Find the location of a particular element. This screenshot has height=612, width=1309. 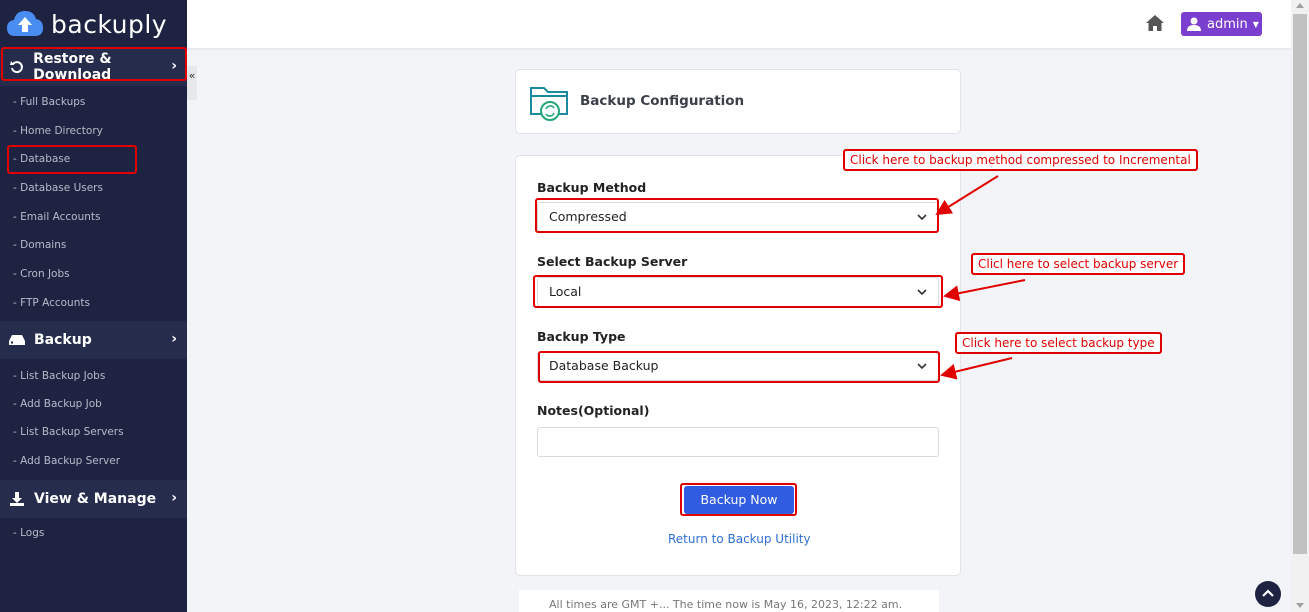

sidebar-item-ftp-accounts: - FTP Accounts is located at coordinates (51, 303).